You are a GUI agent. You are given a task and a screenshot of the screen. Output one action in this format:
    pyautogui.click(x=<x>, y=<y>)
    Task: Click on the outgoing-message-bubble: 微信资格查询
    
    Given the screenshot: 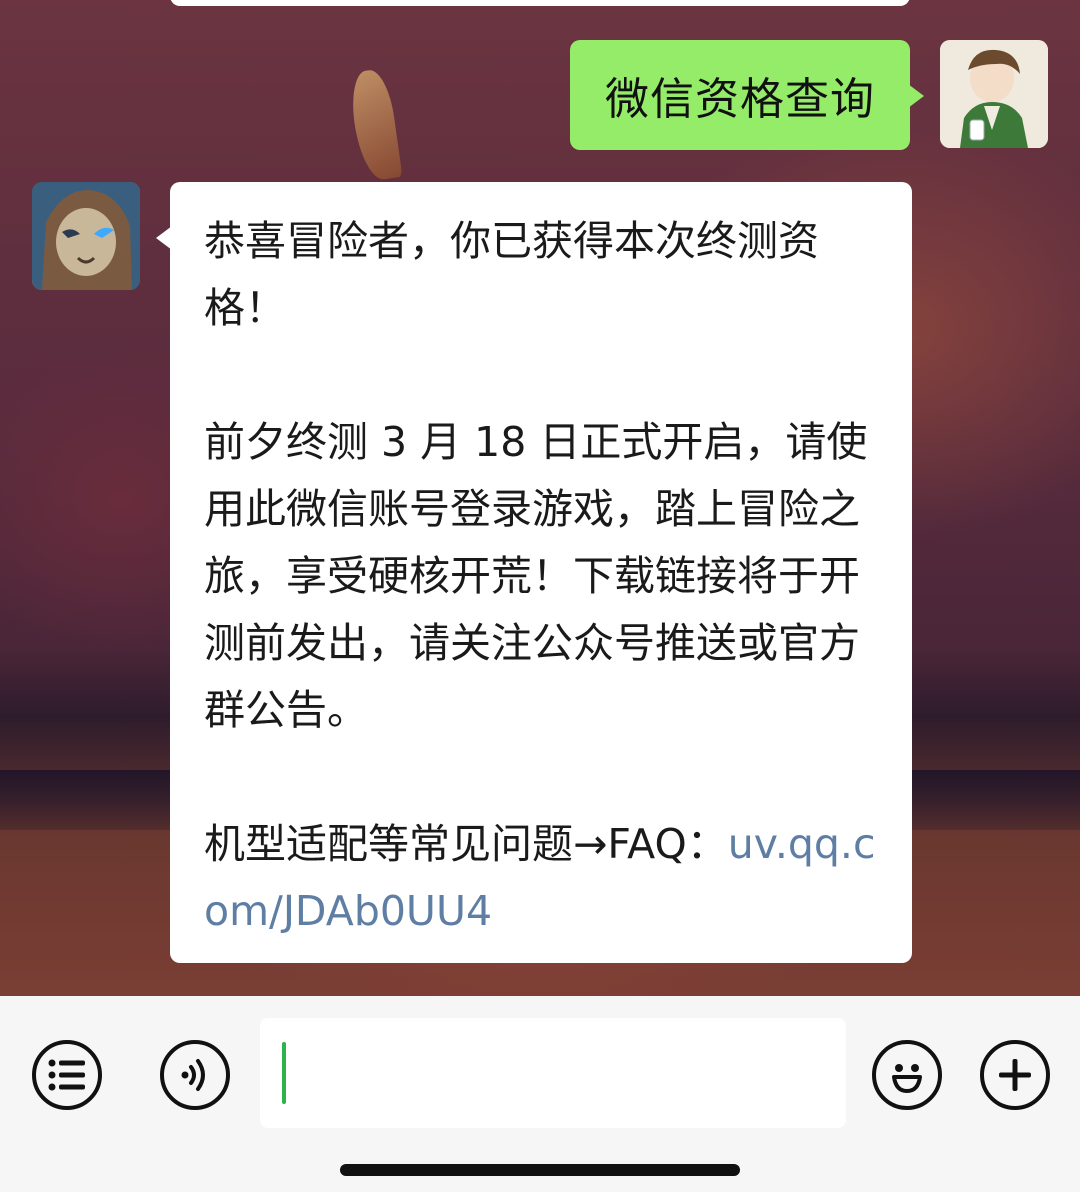 What is the action you would take?
    pyautogui.click(x=747, y=95)
    